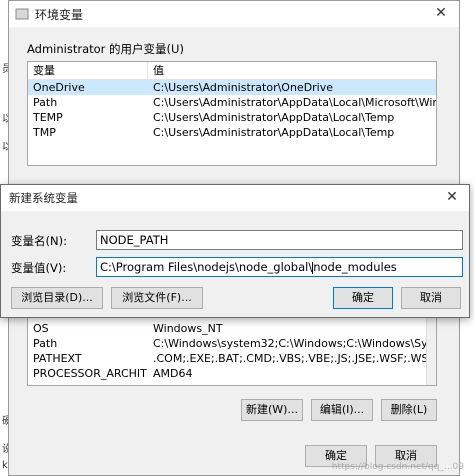 The height and width of the screenshot is (476, 474). Describe the element at coordinates (234, 14) in the screenshot. I see `title-bar: 环境变量` at that location.